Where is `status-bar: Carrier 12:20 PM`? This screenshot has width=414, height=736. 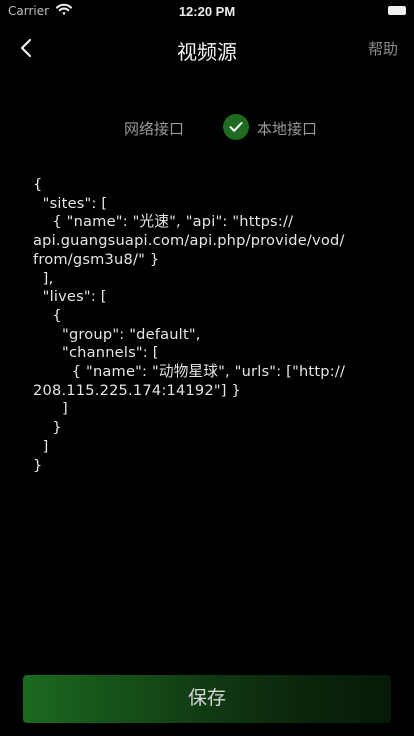 status-bar: Carrier 12:20 PM is located at coordinates (207, 11).